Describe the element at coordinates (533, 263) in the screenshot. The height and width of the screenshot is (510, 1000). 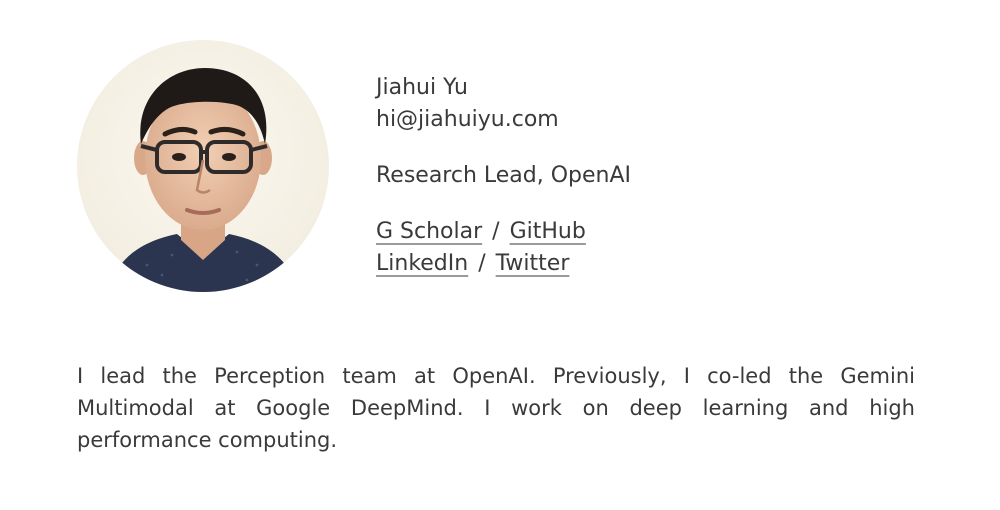
I see `twitter-link: Twitter` at that location.